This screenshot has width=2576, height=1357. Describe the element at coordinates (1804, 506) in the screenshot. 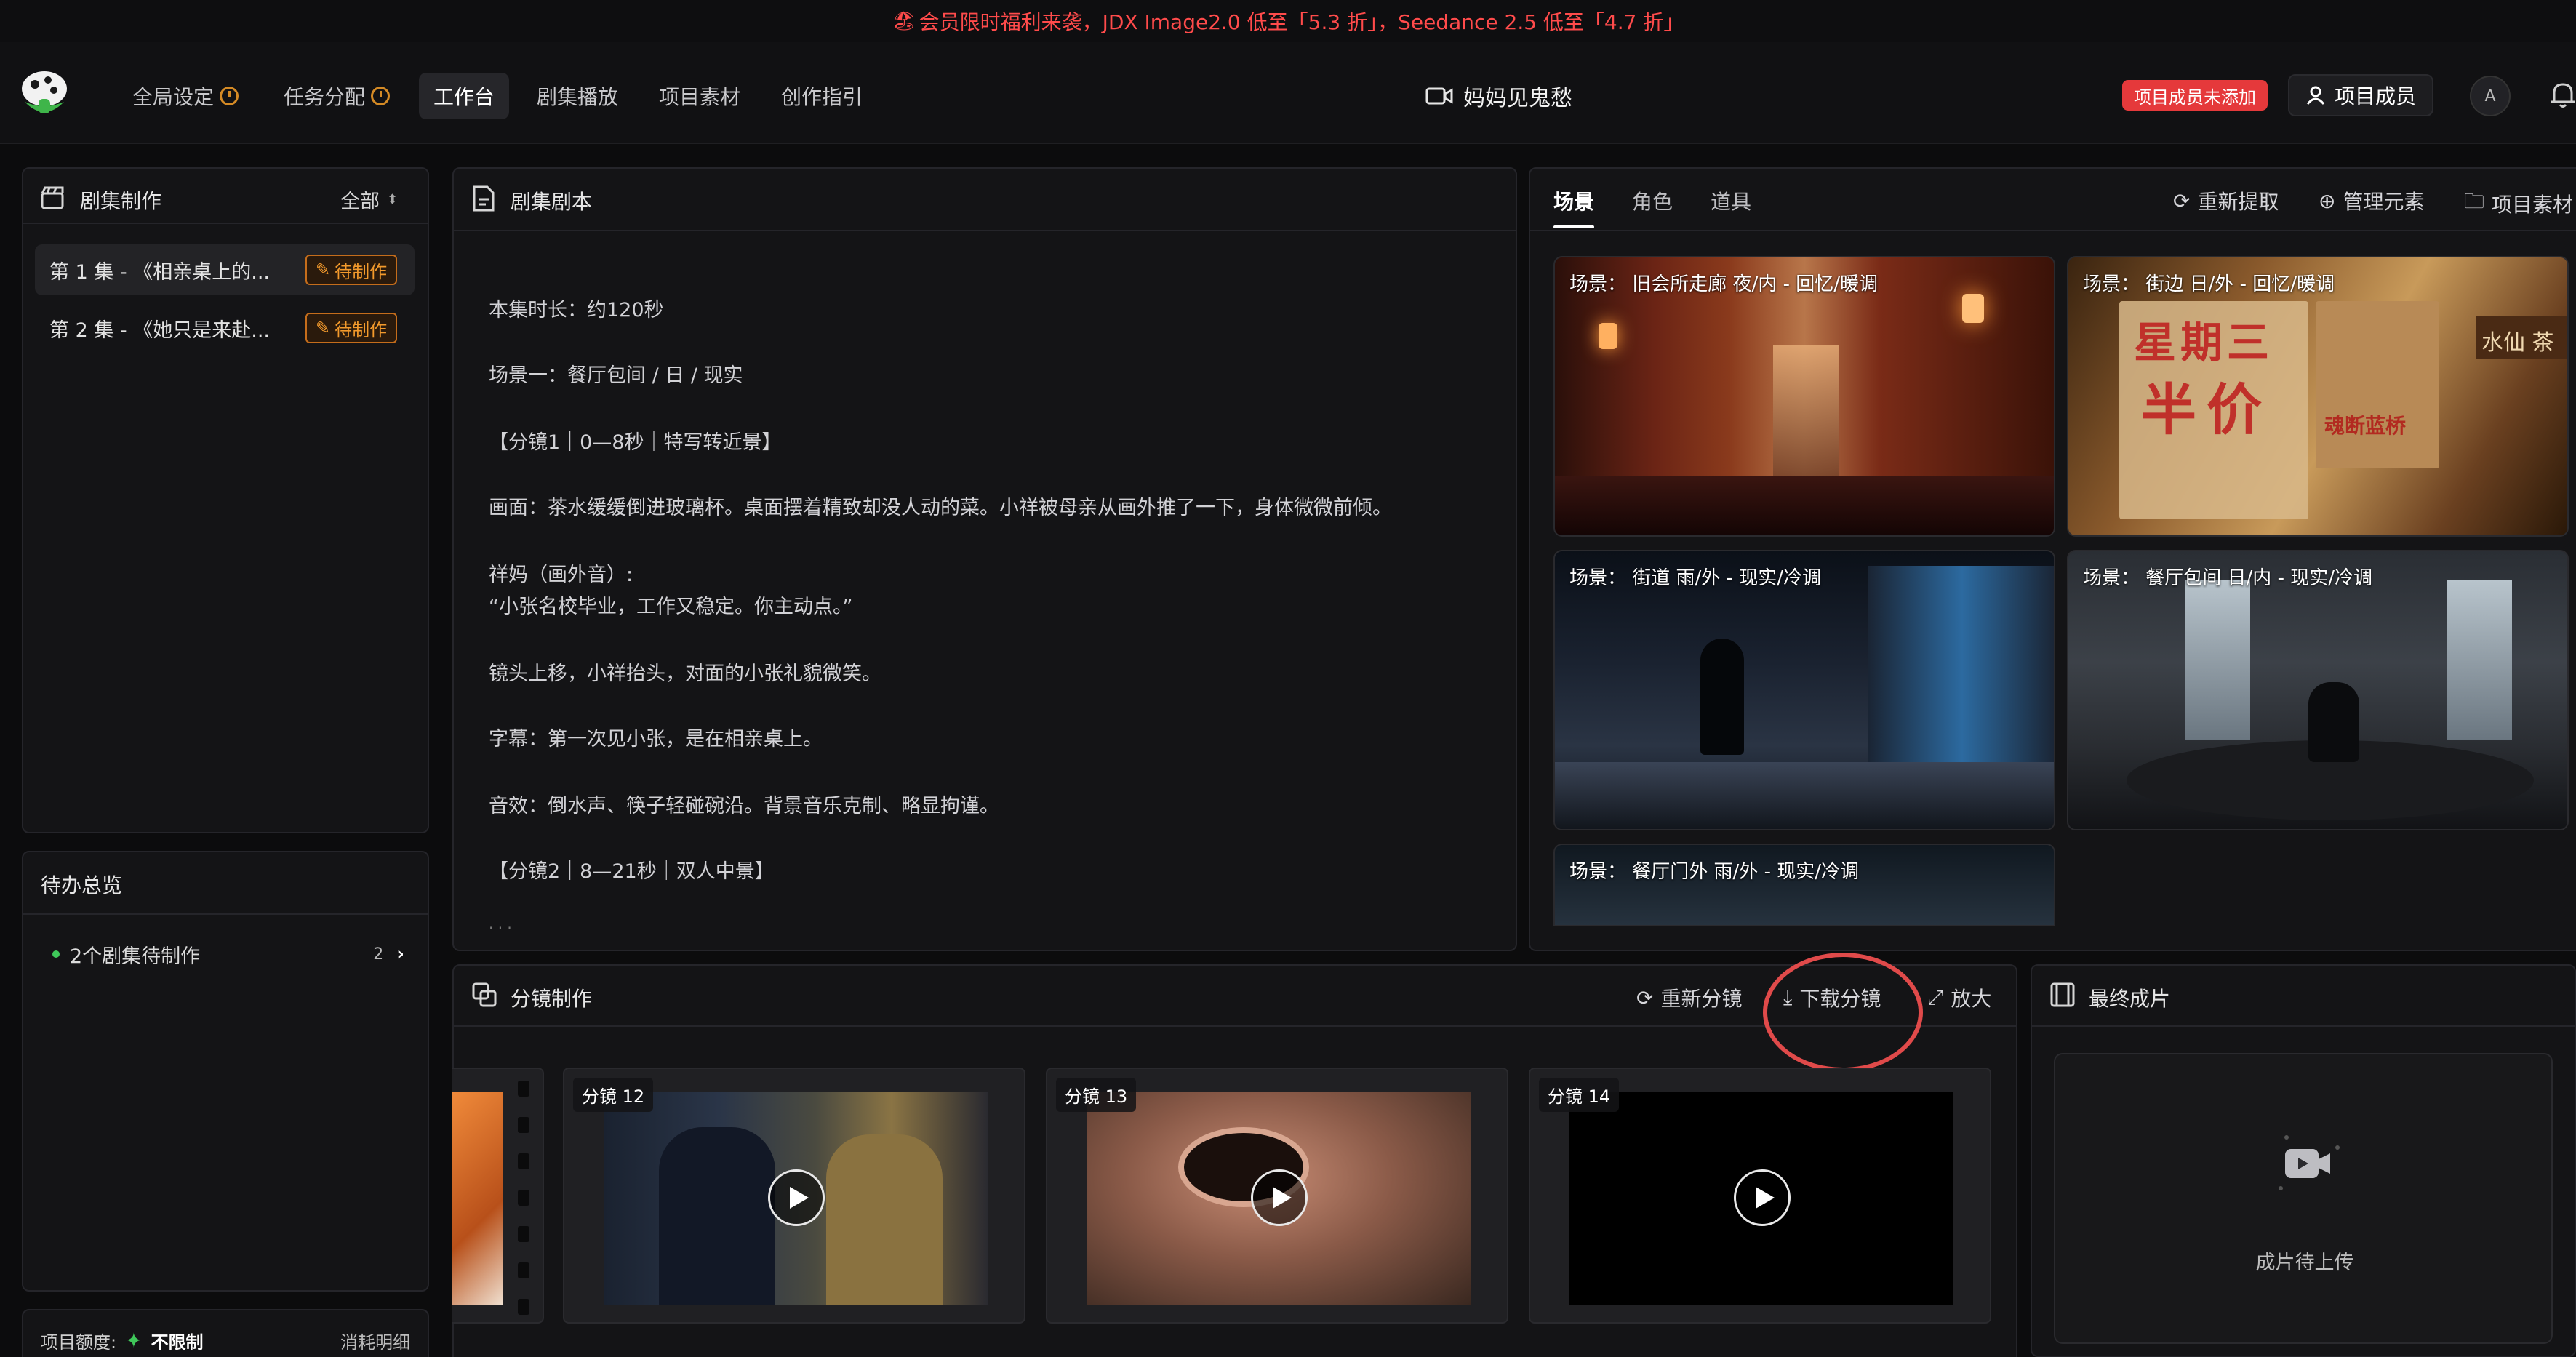

I see `corridor-floor` at that location.